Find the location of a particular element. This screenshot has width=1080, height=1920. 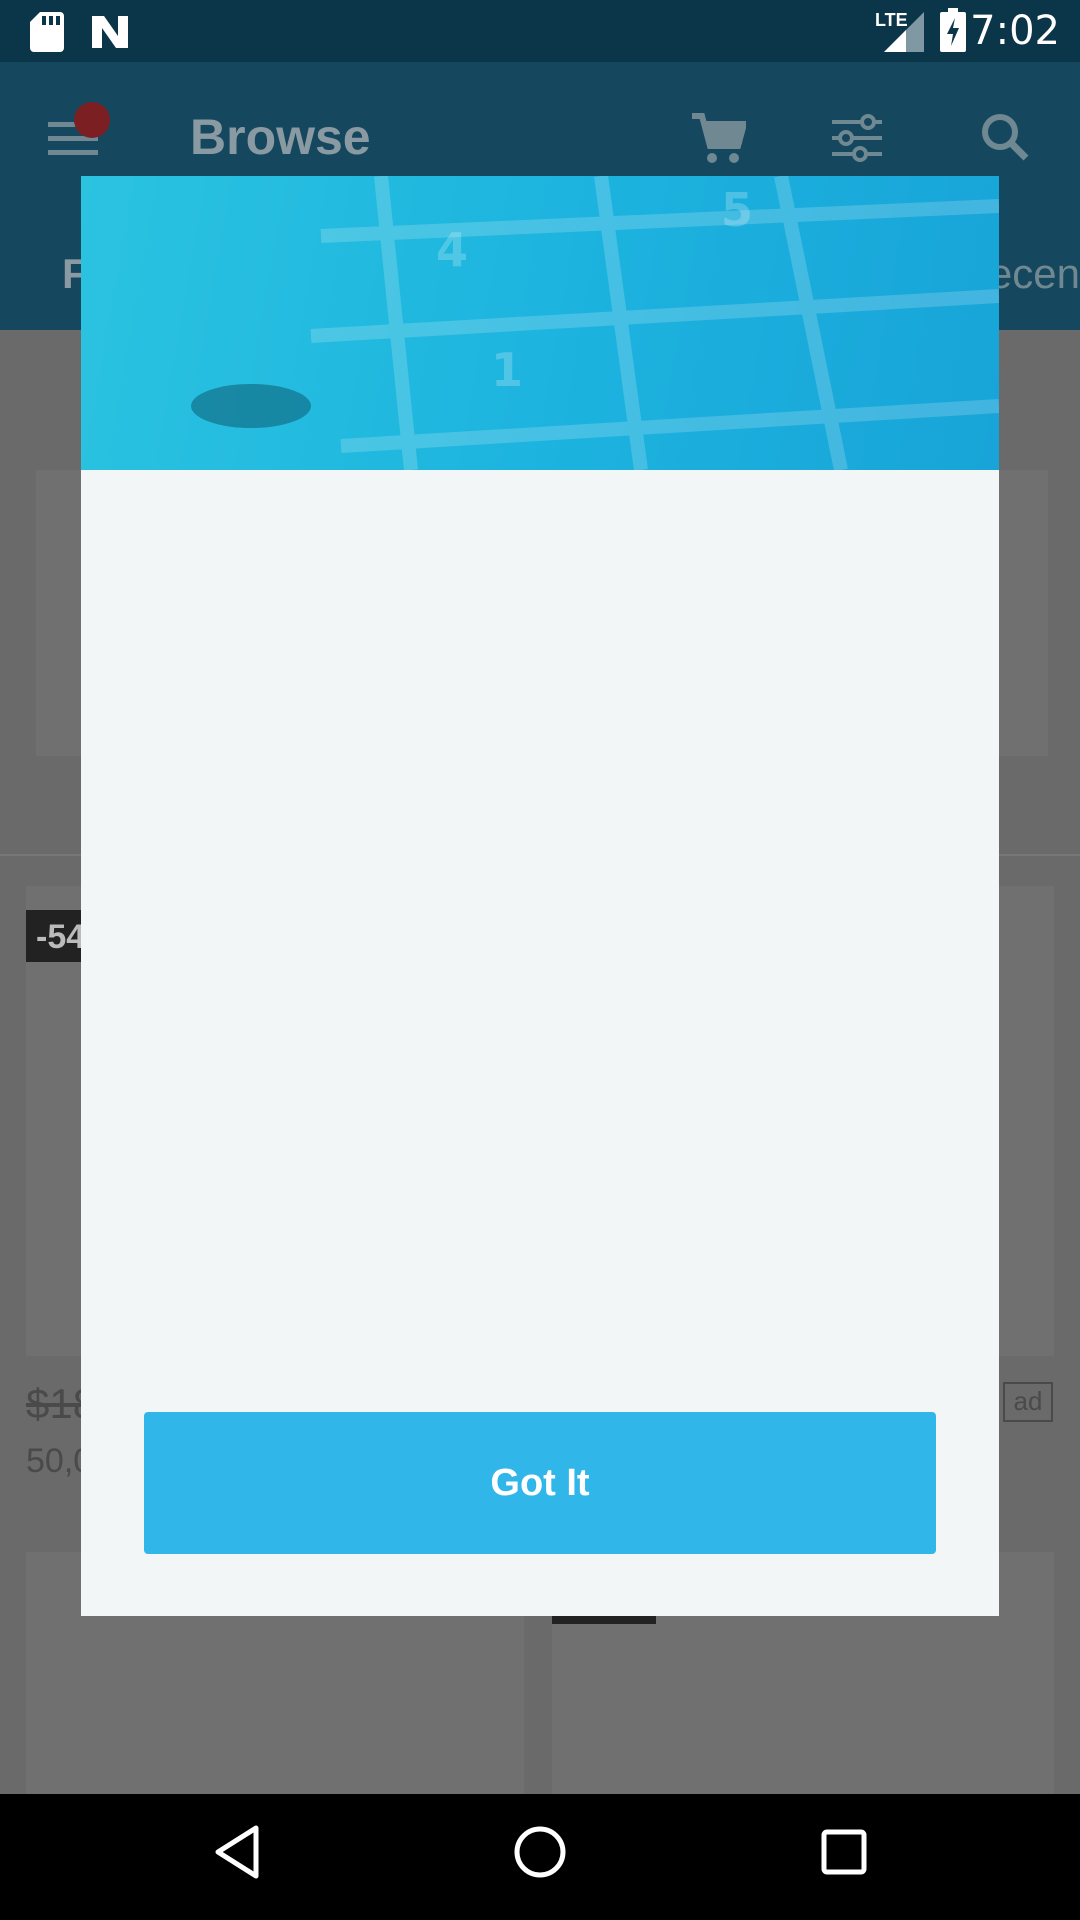

navigation-bar is located at coordinates (540, 1857).